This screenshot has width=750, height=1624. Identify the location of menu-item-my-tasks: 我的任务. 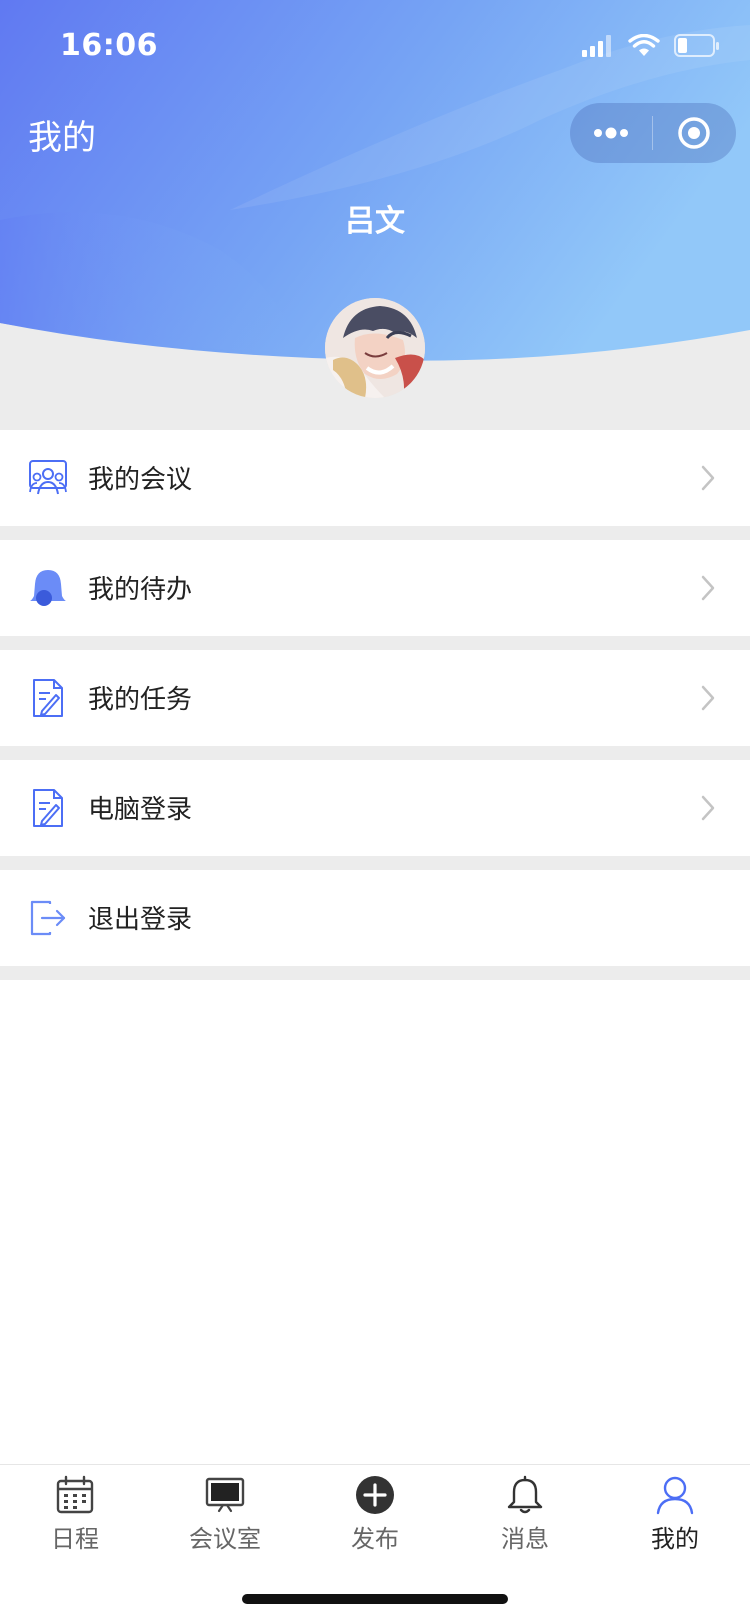
(375, 698).